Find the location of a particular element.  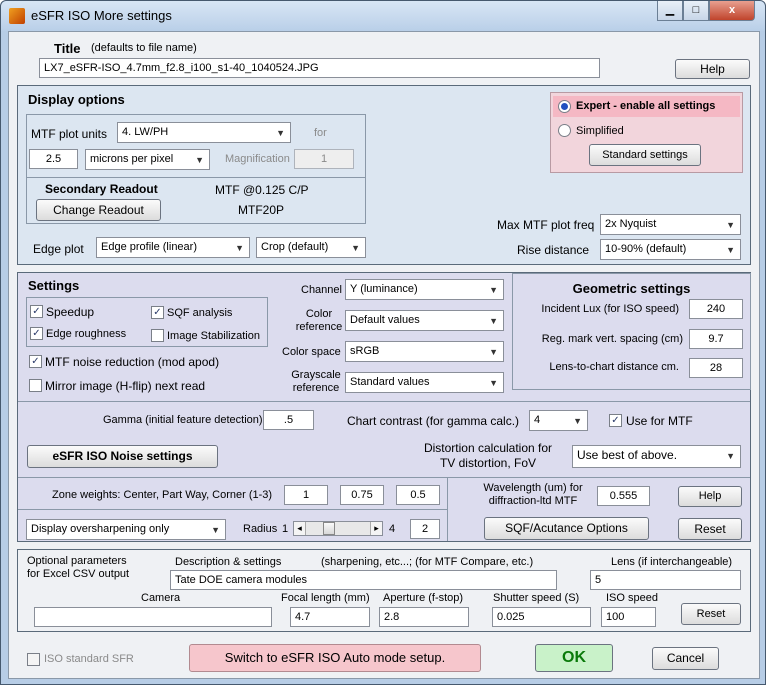

iso-standard-sfr-checkbox is located at coordinates (33, 659).